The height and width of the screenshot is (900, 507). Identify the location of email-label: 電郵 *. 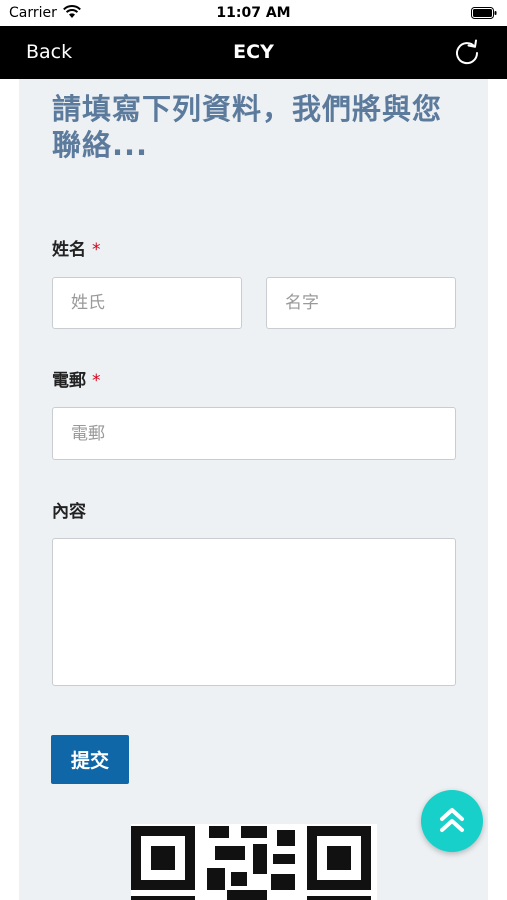
(76, 378).